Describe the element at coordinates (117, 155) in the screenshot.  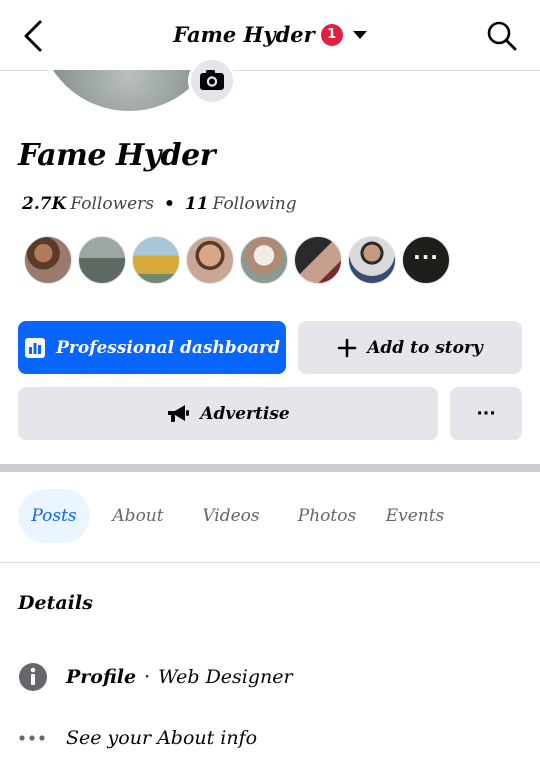
I see `profile-name: Fame Hyder` at that location.